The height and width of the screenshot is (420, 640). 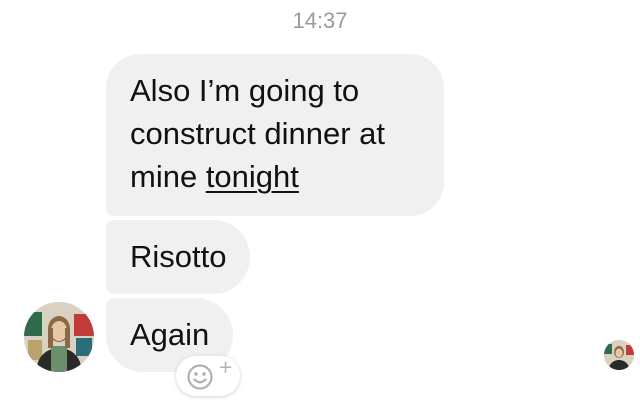 I want to click on message-text: mine, so click(x=168, y=176).